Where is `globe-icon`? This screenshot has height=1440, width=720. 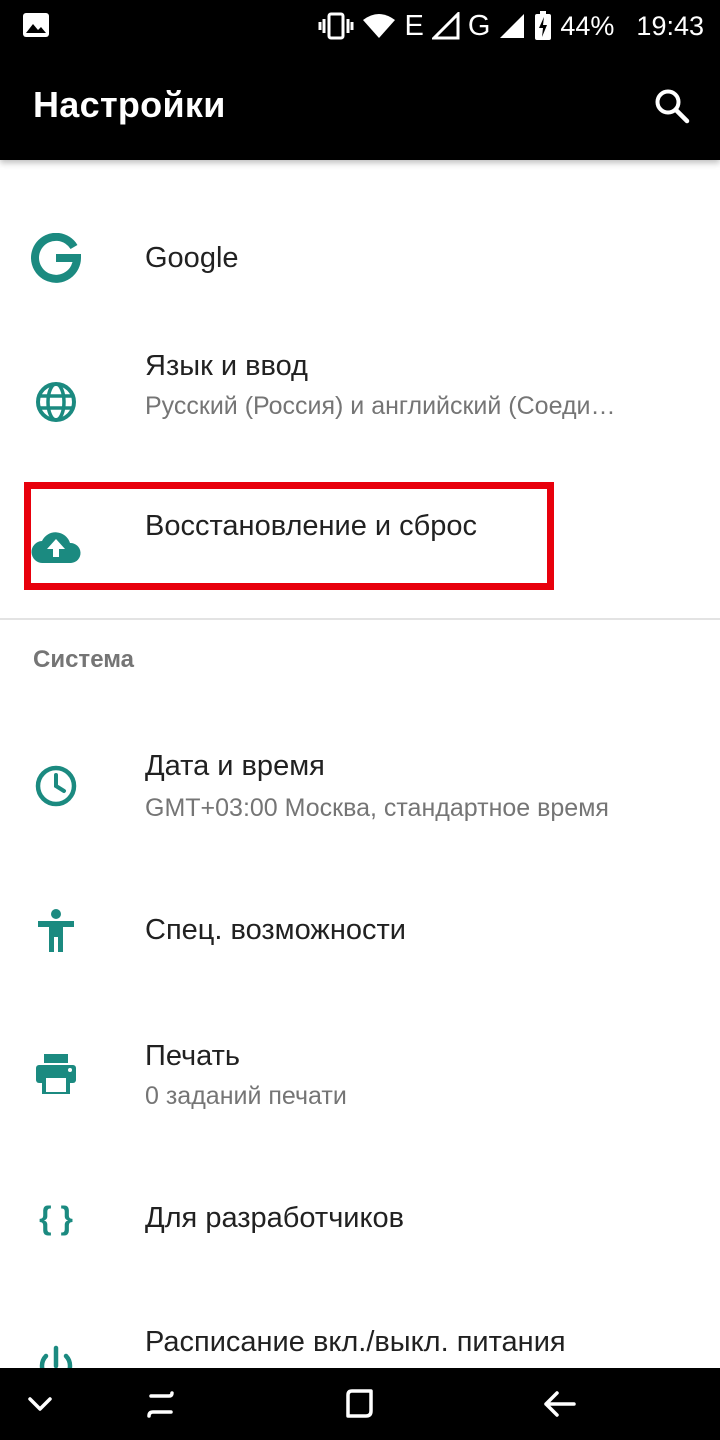
globe-icon is located at coordinates (56, 402).